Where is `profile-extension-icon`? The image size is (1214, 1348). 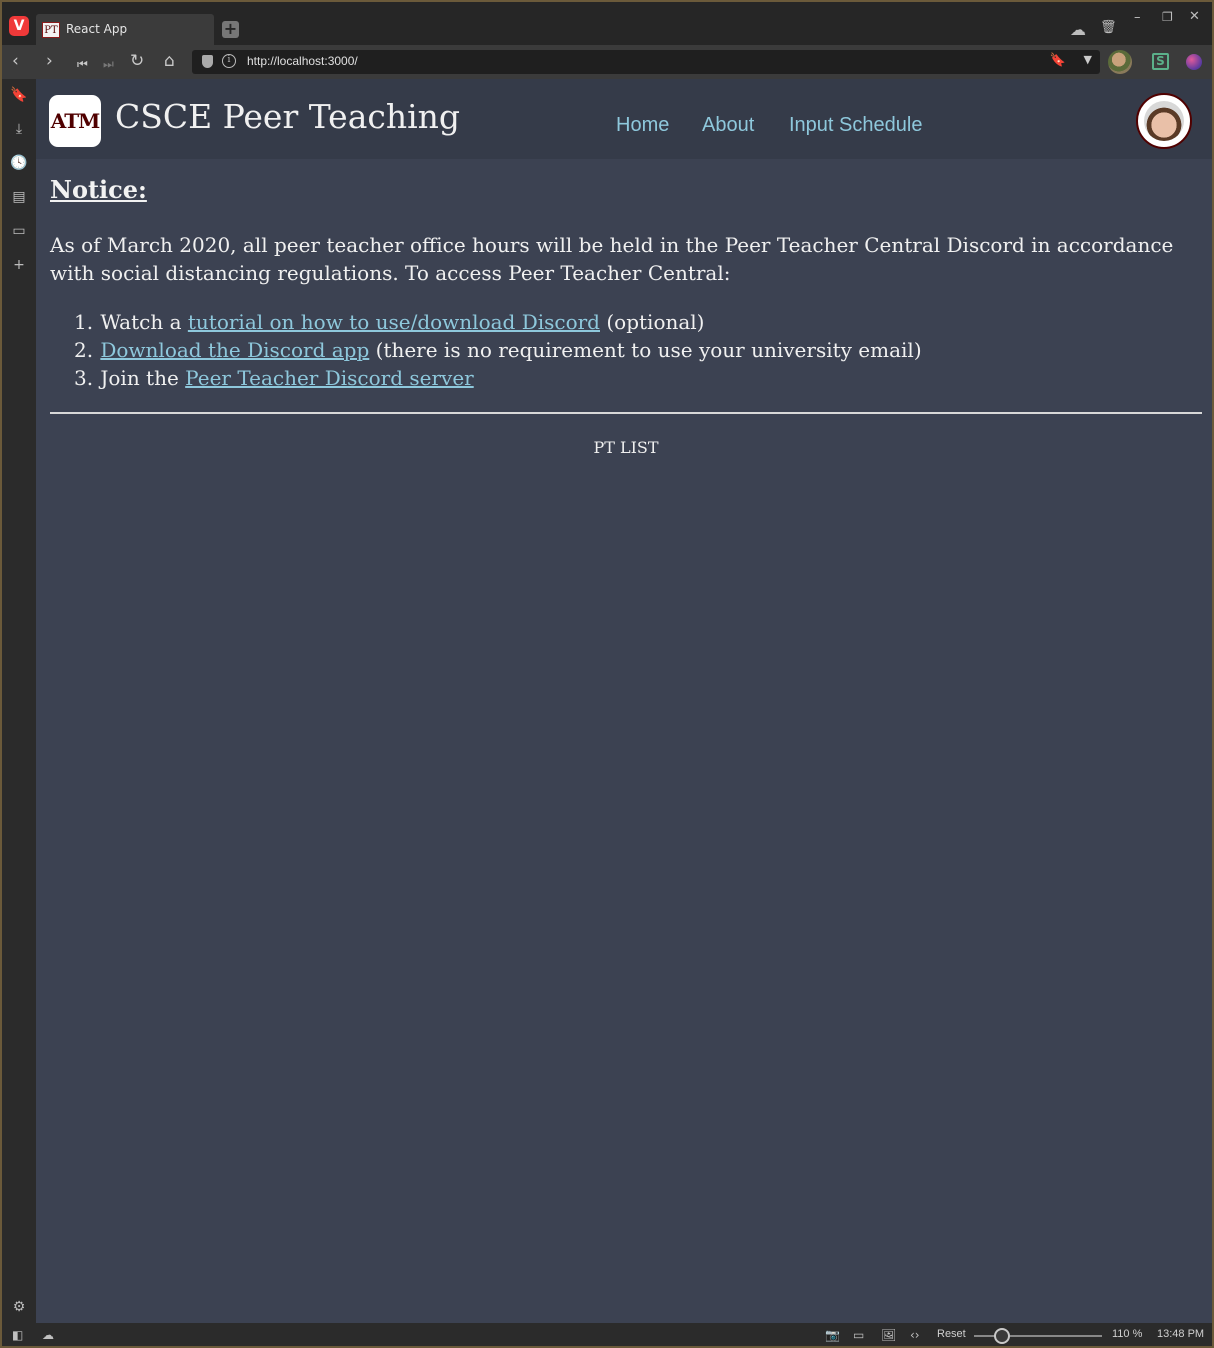 profile-extension-icon is located at coordinates (1120, 62).